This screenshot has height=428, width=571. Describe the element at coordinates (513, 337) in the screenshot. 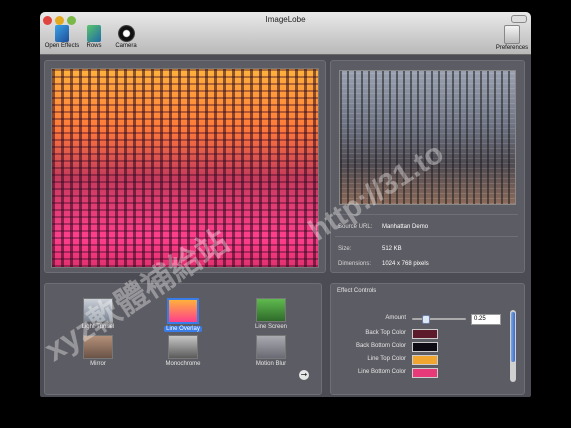

I see `controls-scroll-thumb` at that location.